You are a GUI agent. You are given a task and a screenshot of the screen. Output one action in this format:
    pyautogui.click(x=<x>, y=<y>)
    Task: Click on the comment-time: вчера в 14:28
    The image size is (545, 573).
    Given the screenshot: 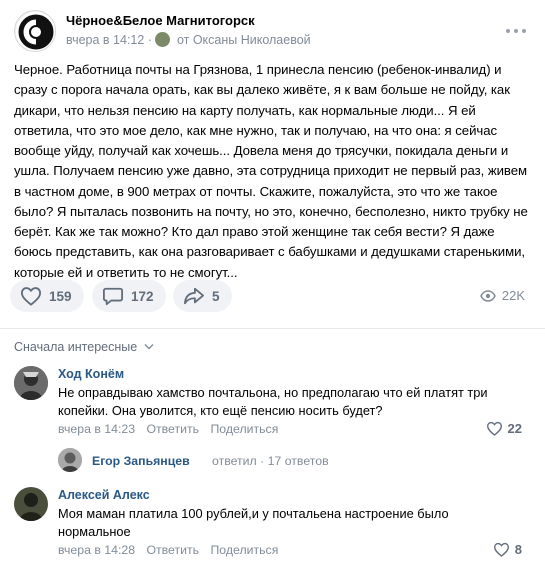 What is the action you would take?
    pyautogui.click(x=96, y=550)
    